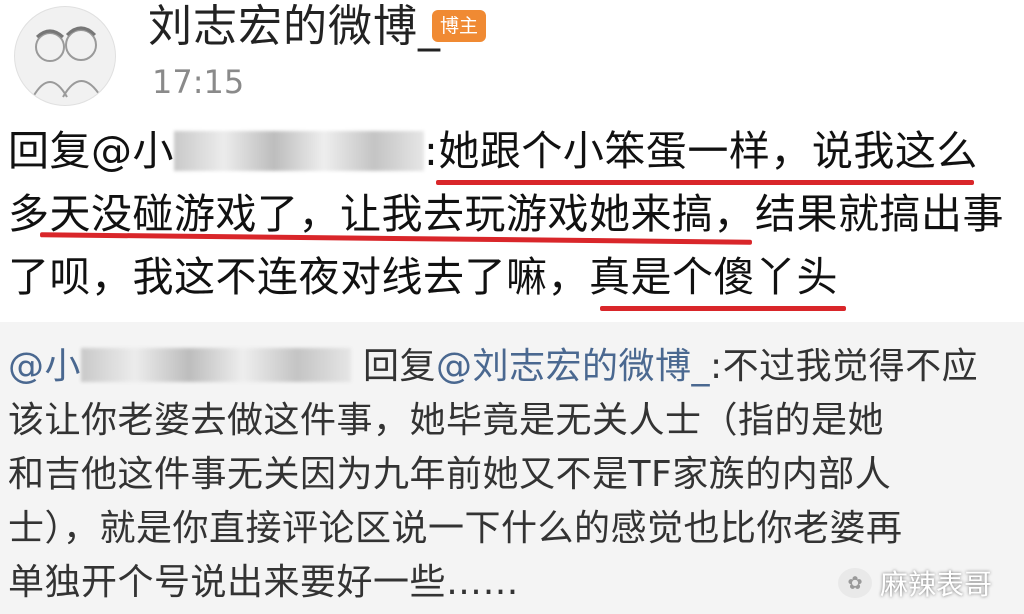 The width and height of the screenshot is (1024, 614). I want to click on avatar, so click(65, 56).